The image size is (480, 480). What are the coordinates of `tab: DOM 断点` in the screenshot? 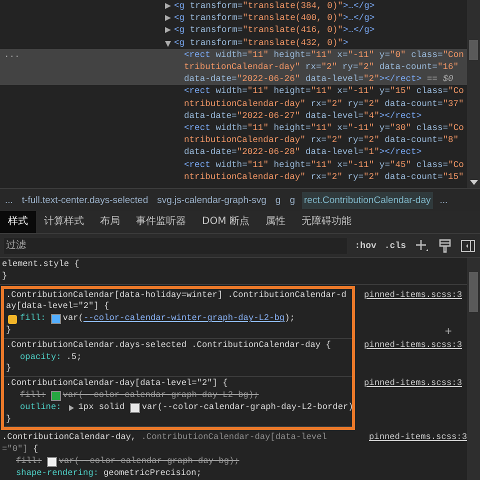 It's located at (226, 222).